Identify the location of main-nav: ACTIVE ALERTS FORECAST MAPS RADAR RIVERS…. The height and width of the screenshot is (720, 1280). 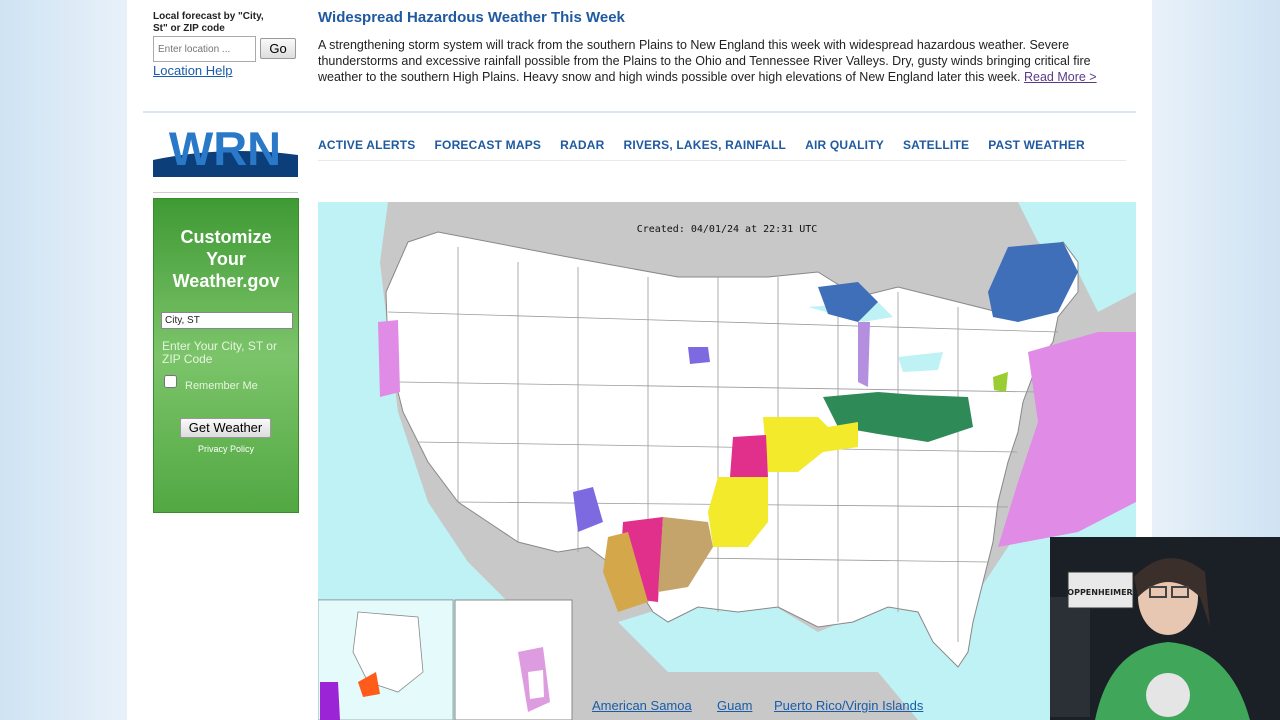
(711, 145).